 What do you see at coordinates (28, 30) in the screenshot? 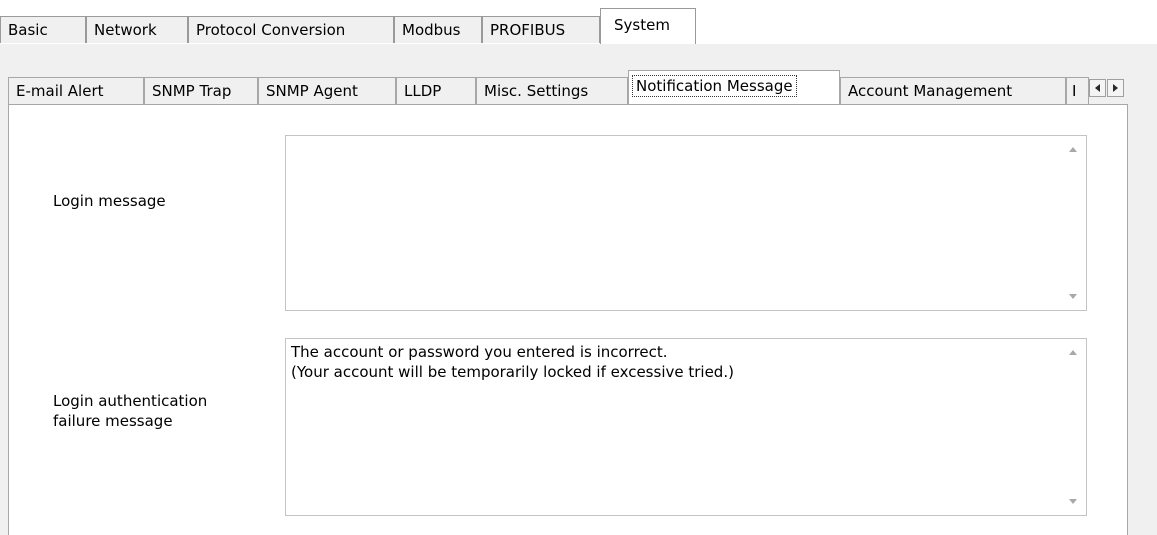
I see `tab-label: Basic` at bounding box center [28, 30].